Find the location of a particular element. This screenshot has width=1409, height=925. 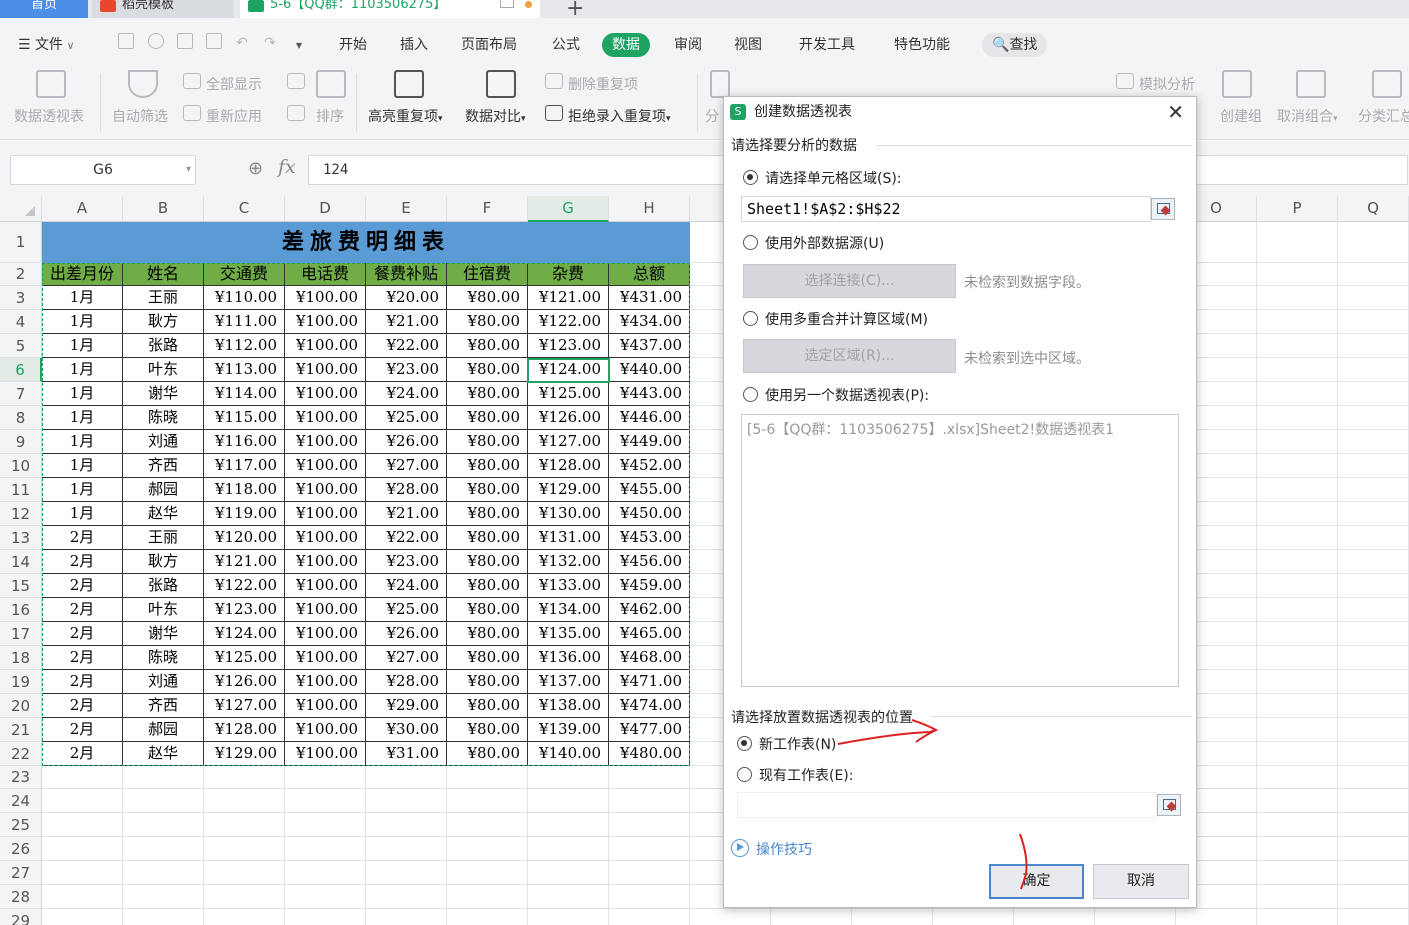

sort-icon is located at coordinates (331, 84).